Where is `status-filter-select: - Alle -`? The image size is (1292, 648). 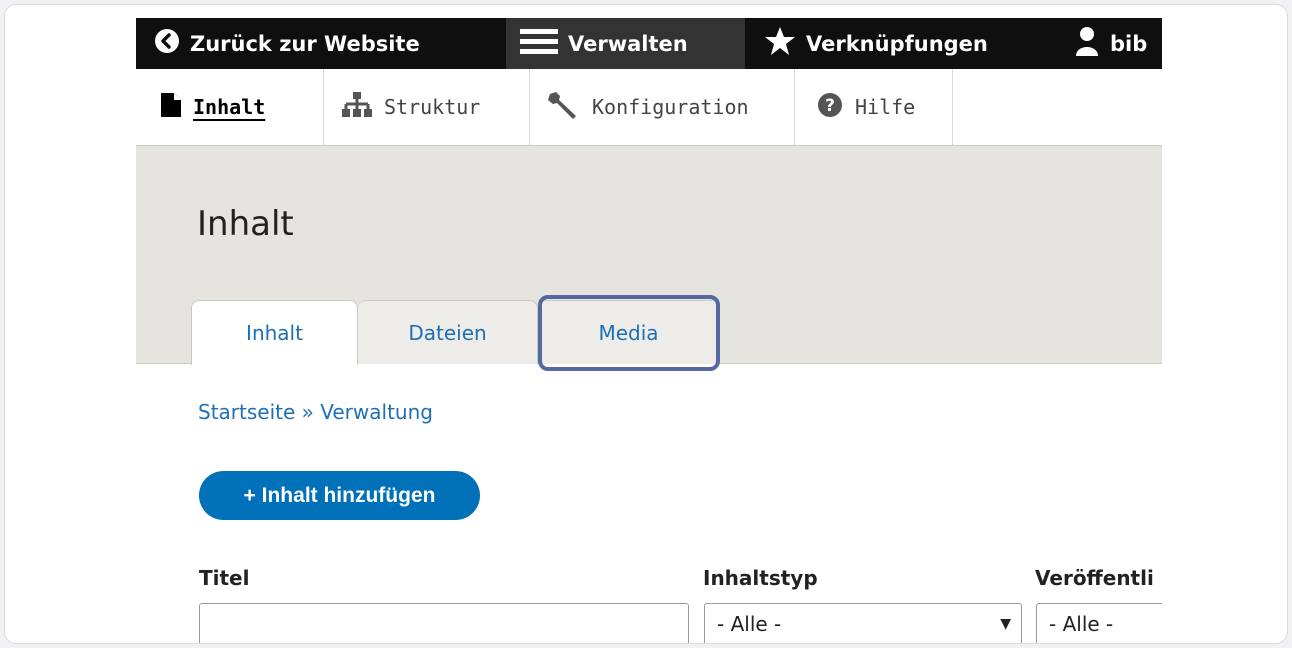
status-filter-select: - Alle - is located at coordinates (1099, 623).